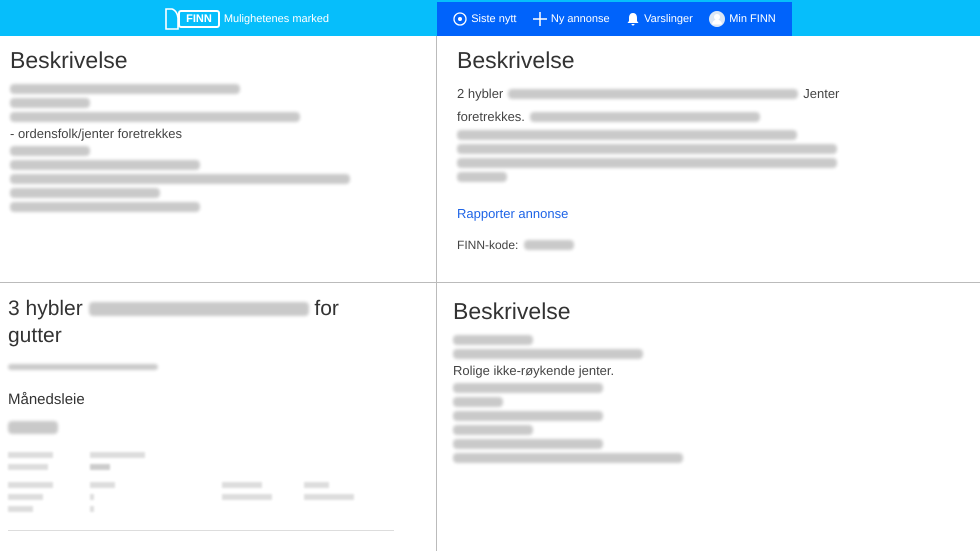  Describe the element at coordinates (539, 19) in the screenshot. I see `plus-icon` at that location.